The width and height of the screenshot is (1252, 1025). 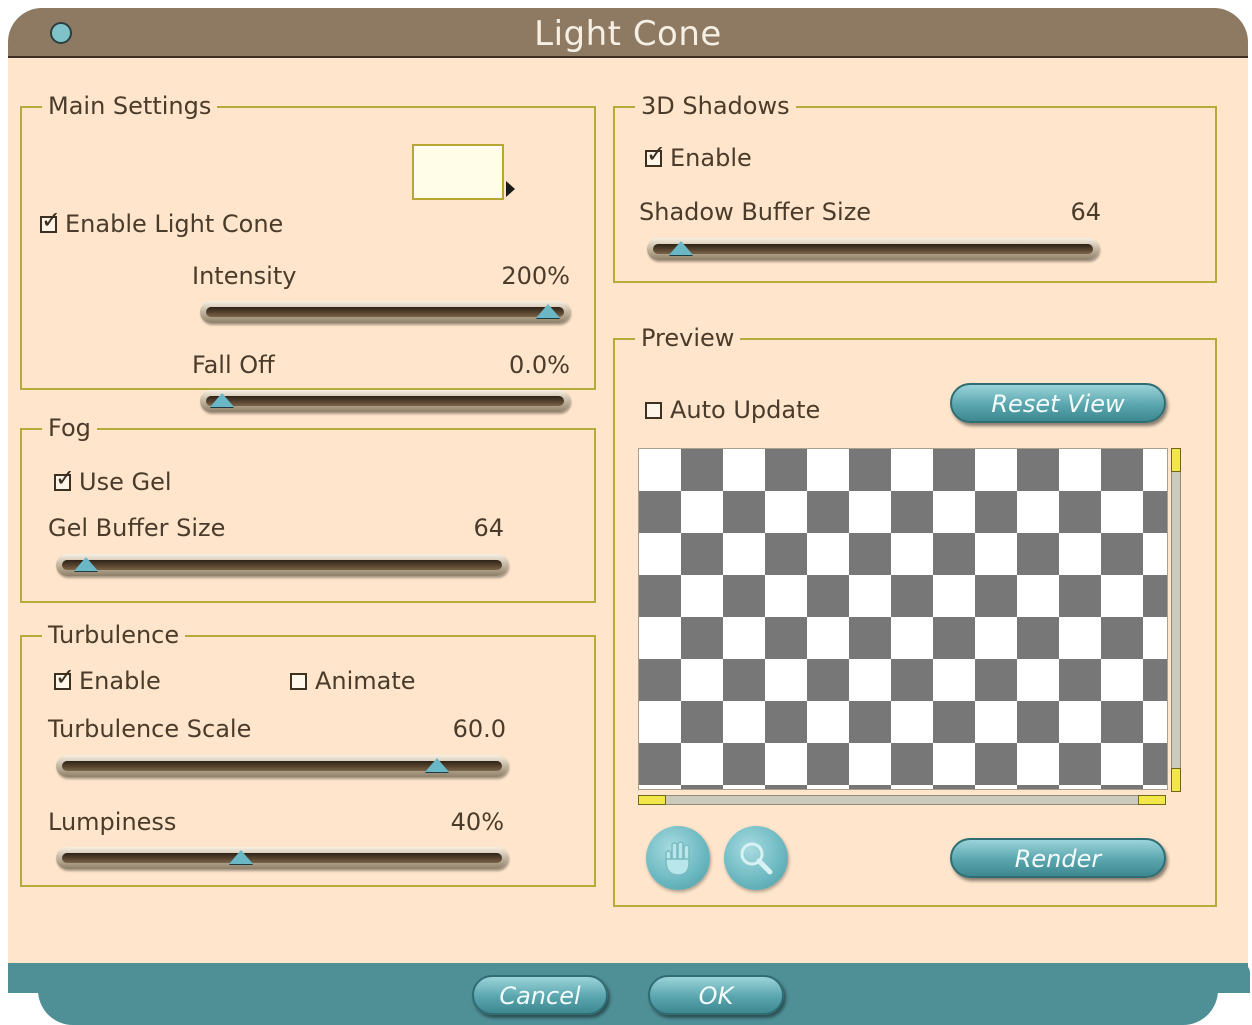 What do you see at coordinates (137, 528) in the screenshot?
I see `gel-buffer-size-label: Gel Buffer Size` at bounding box center [137, 528].